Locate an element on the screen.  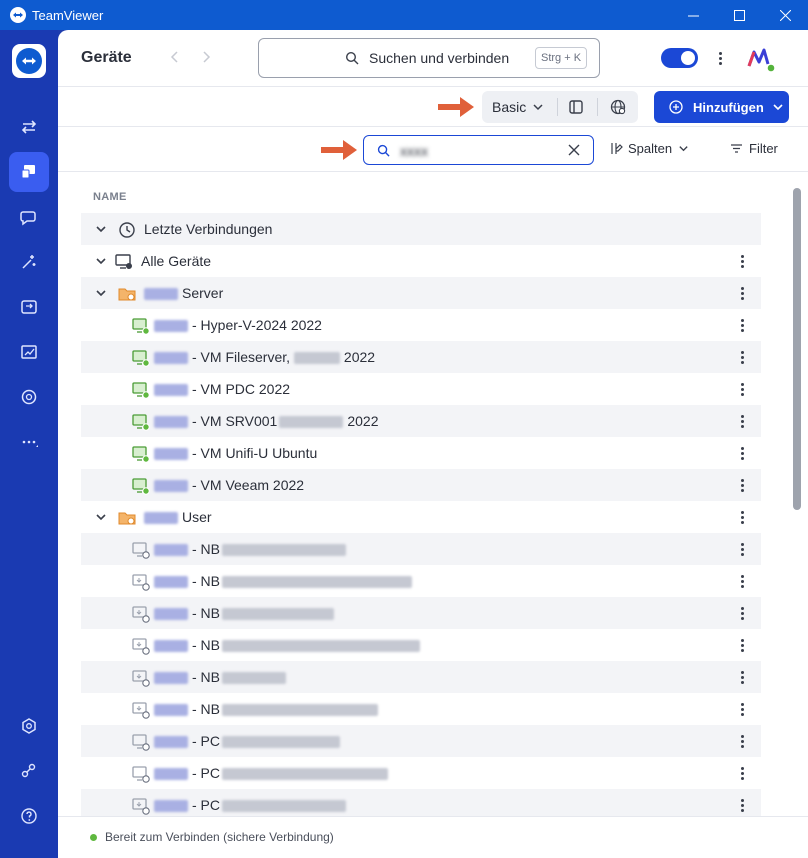
close-button is located at coordinates (785, 15).